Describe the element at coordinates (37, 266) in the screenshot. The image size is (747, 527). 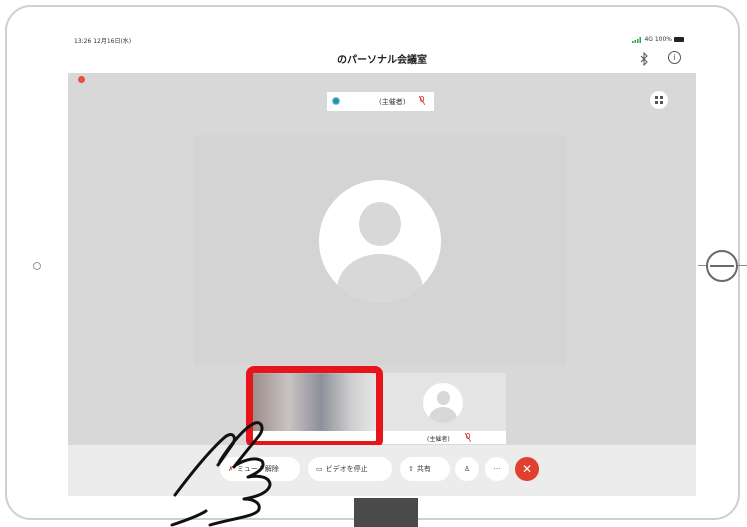
I see `camera-dot` at that location.